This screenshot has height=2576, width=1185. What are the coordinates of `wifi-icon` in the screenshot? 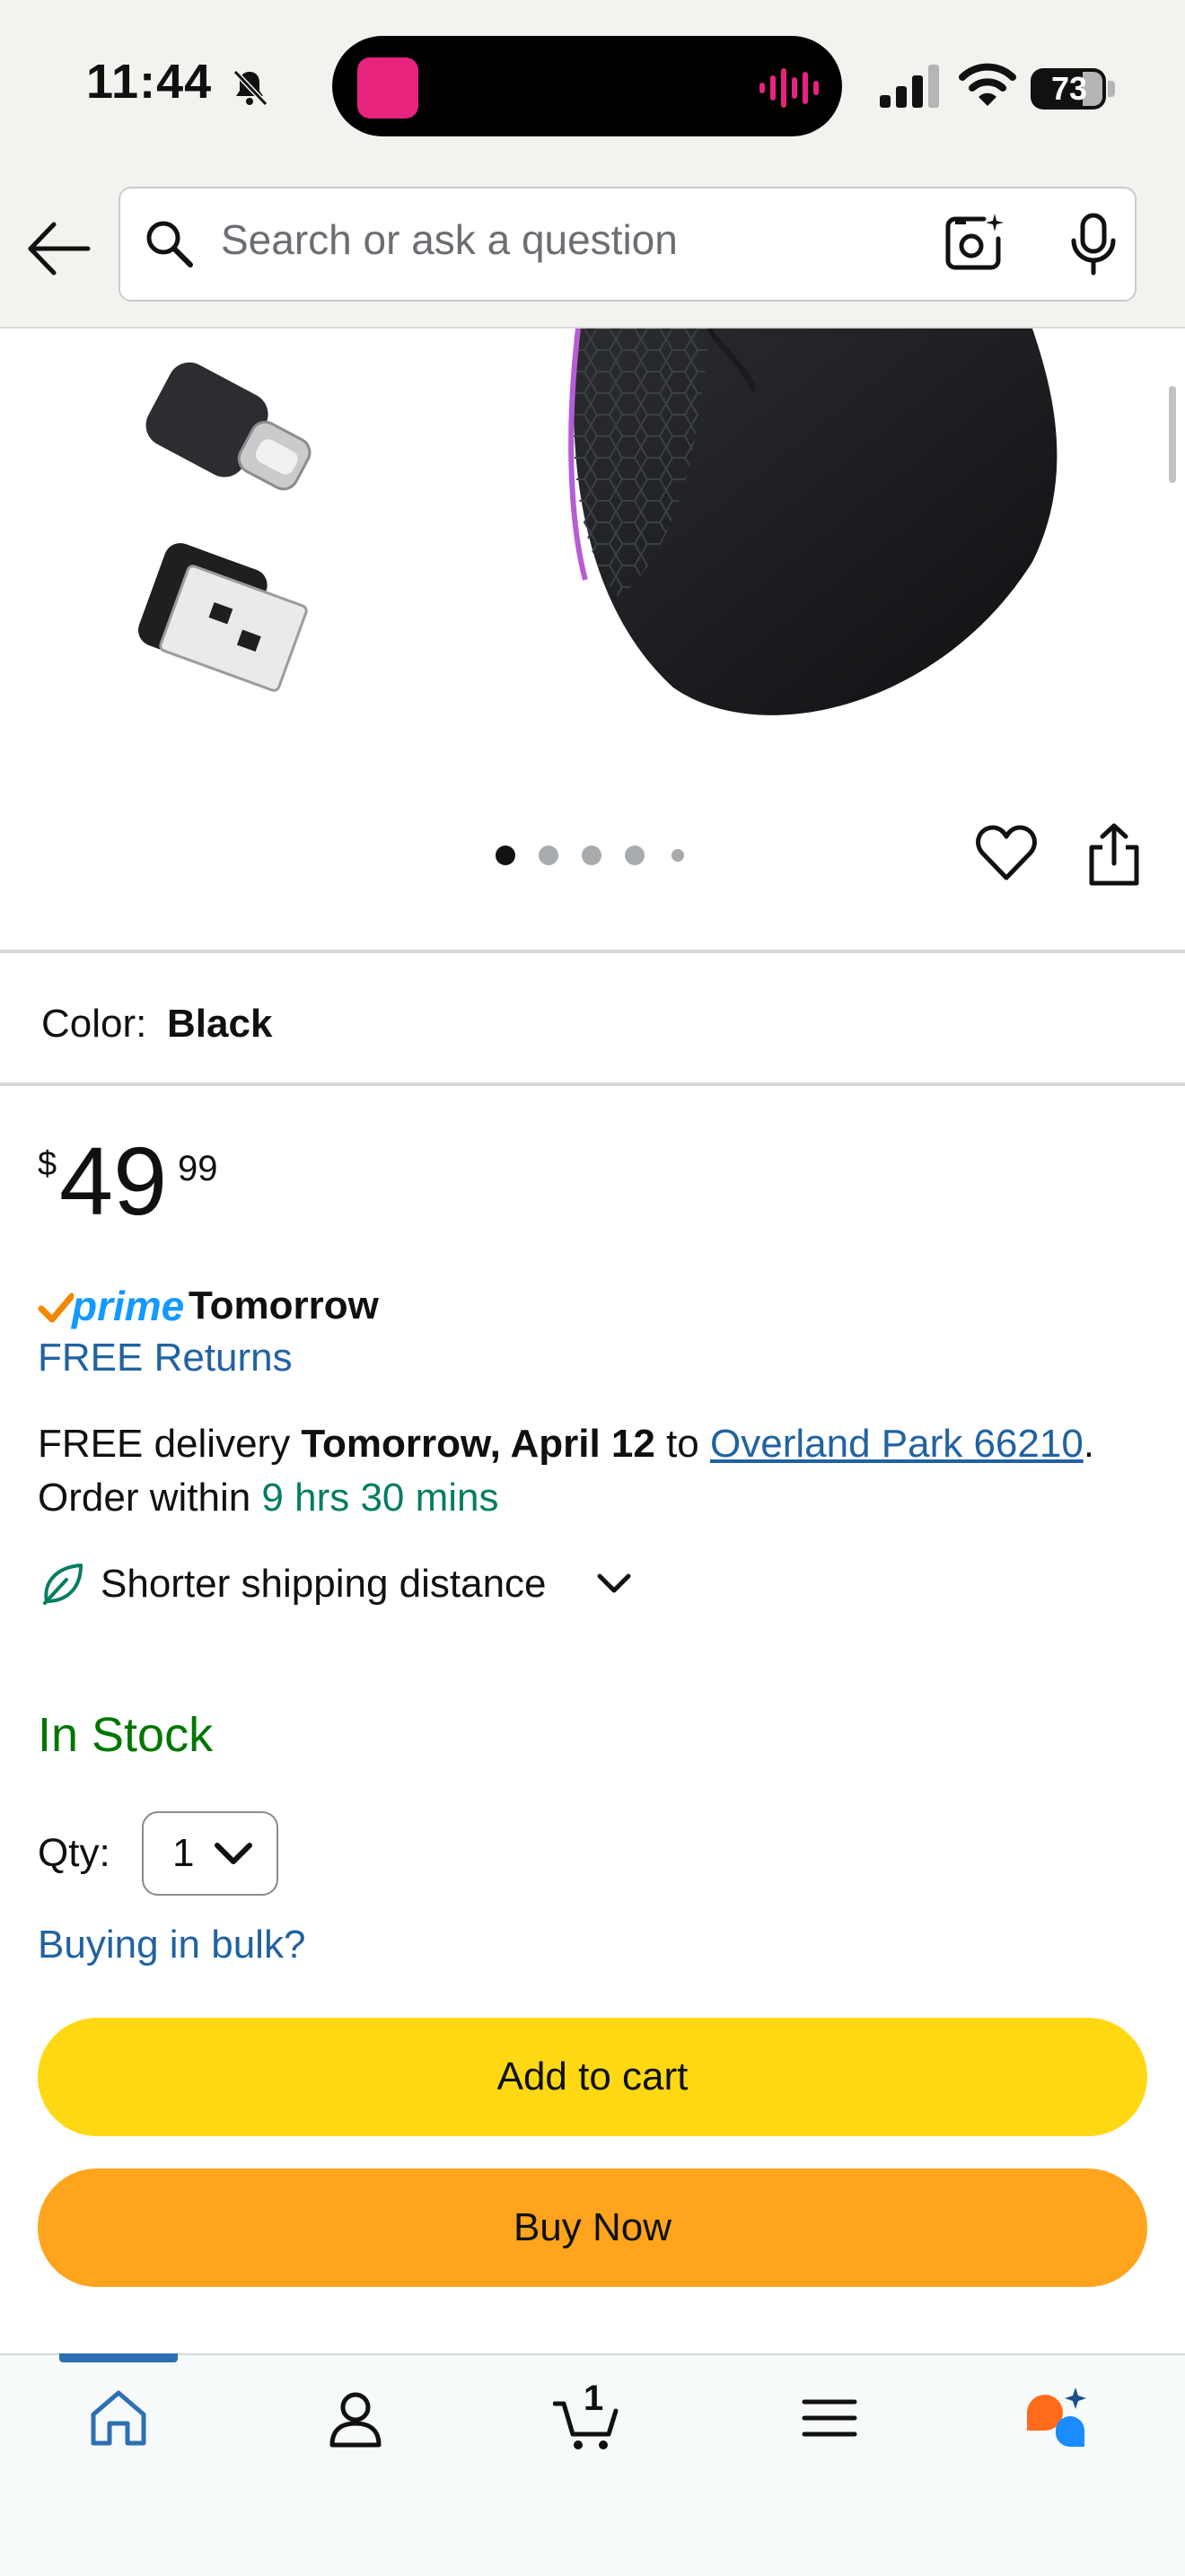 It's located at (987, 84).